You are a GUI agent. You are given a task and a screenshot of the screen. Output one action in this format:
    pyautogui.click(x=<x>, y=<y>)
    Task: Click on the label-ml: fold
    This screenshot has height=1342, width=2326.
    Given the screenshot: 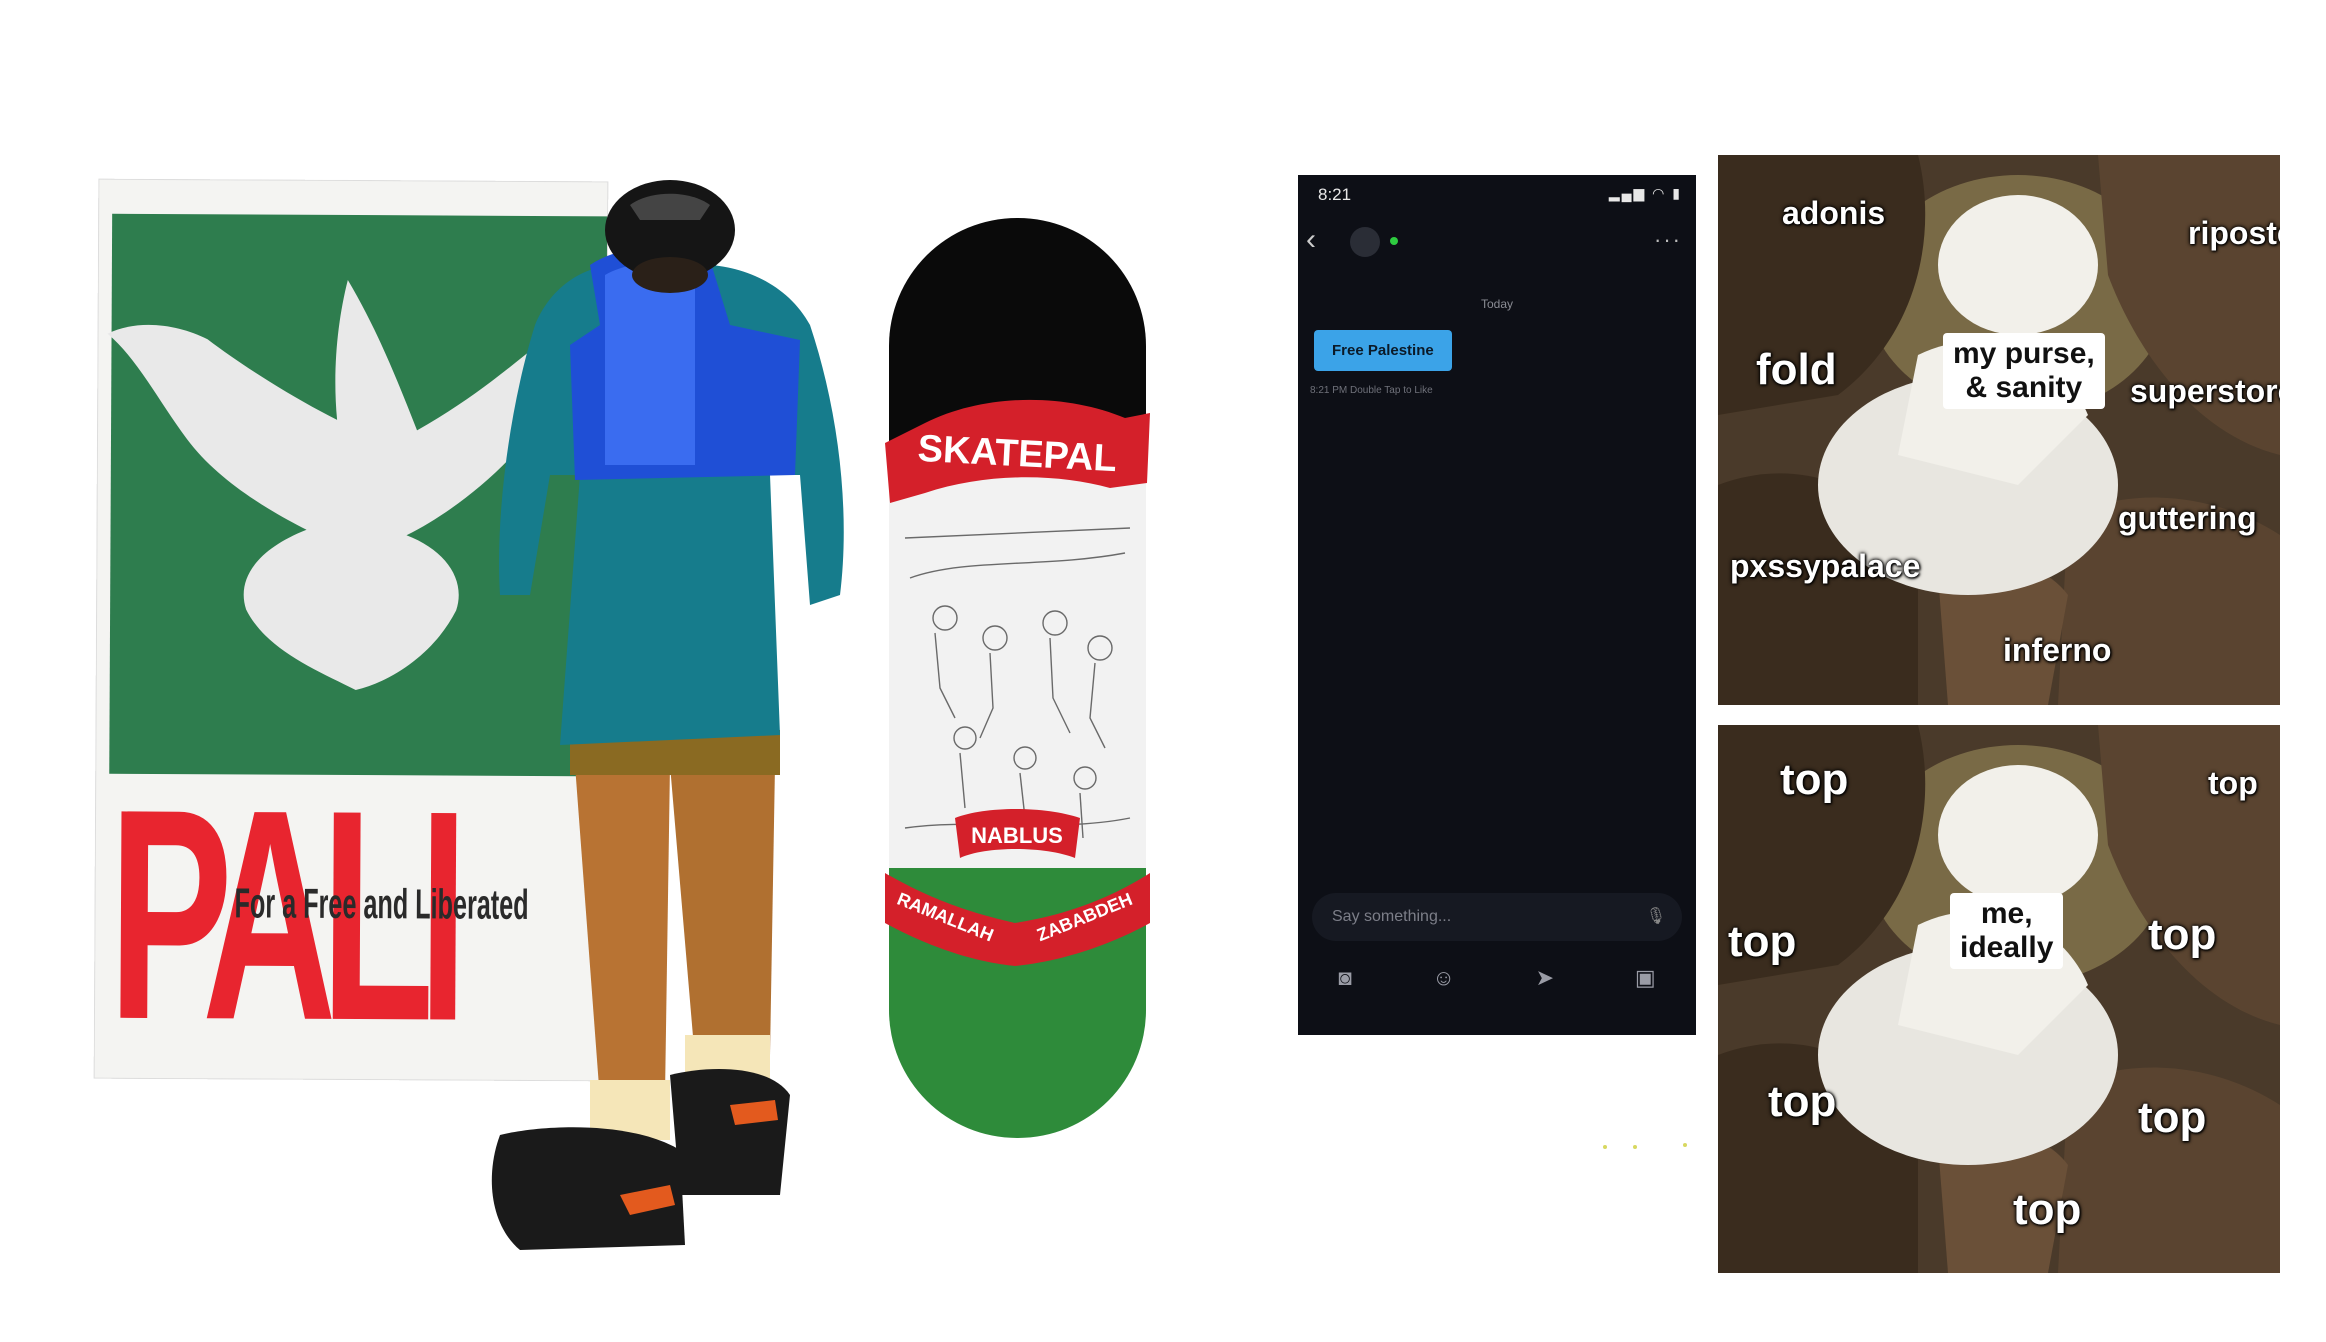 What is the action you would take?
    pyautogui.click(x=1796, y=369)
    